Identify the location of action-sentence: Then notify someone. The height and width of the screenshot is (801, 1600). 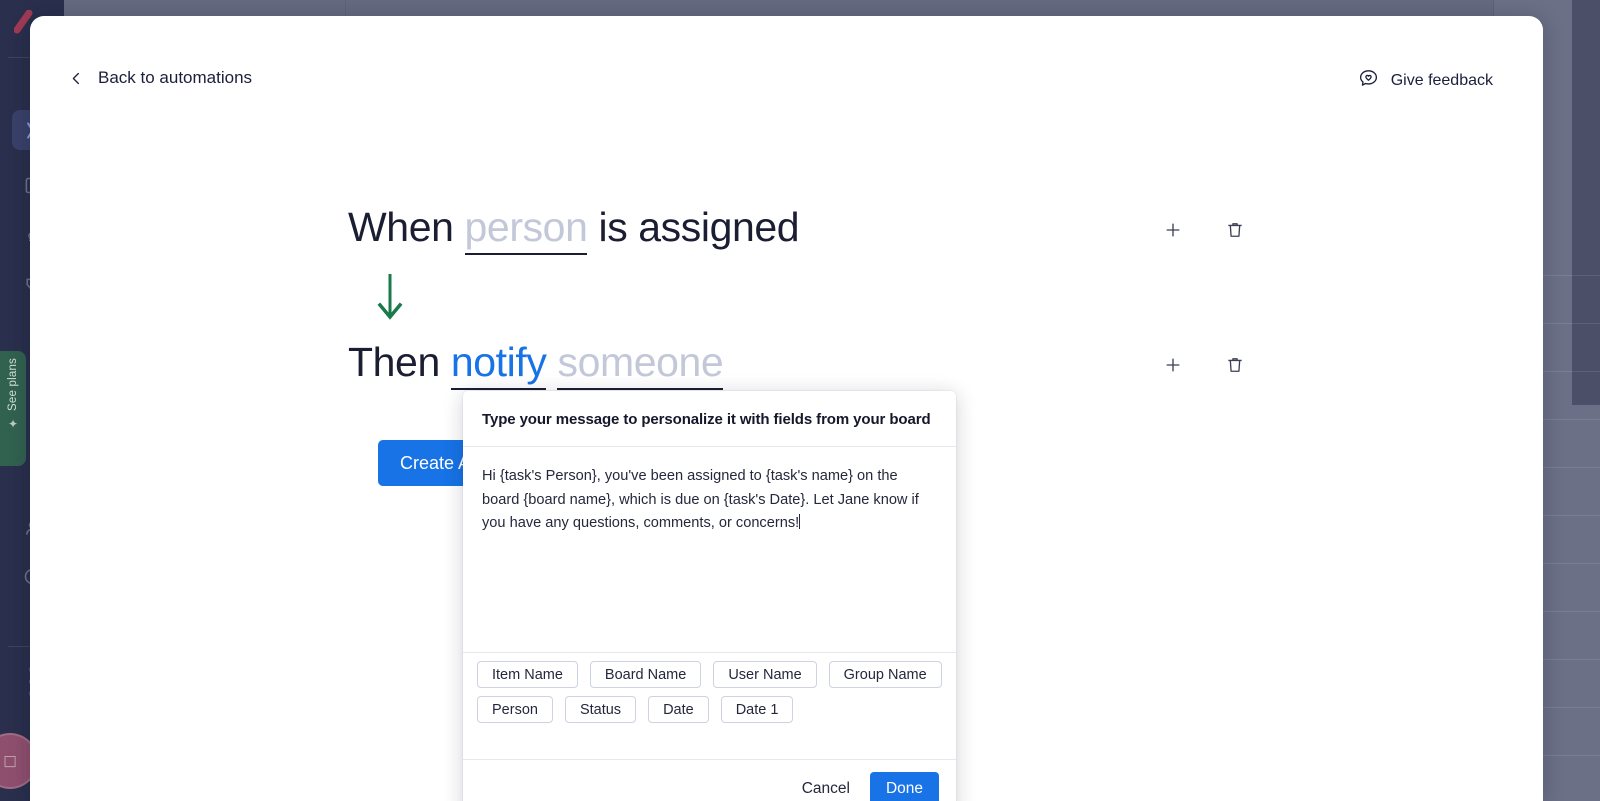
(536, 364).